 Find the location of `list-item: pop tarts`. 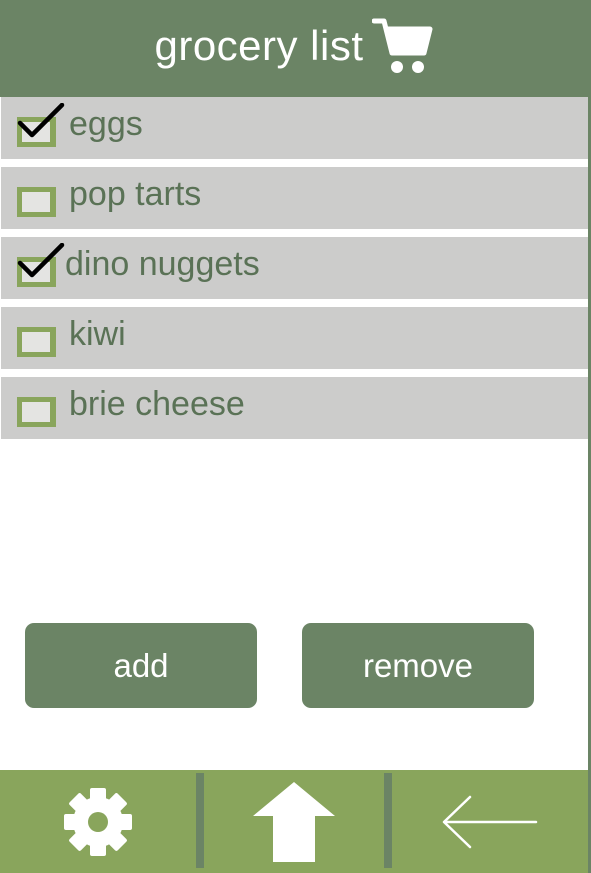

list-item: pop tarts is located at coordinates (294, 198).